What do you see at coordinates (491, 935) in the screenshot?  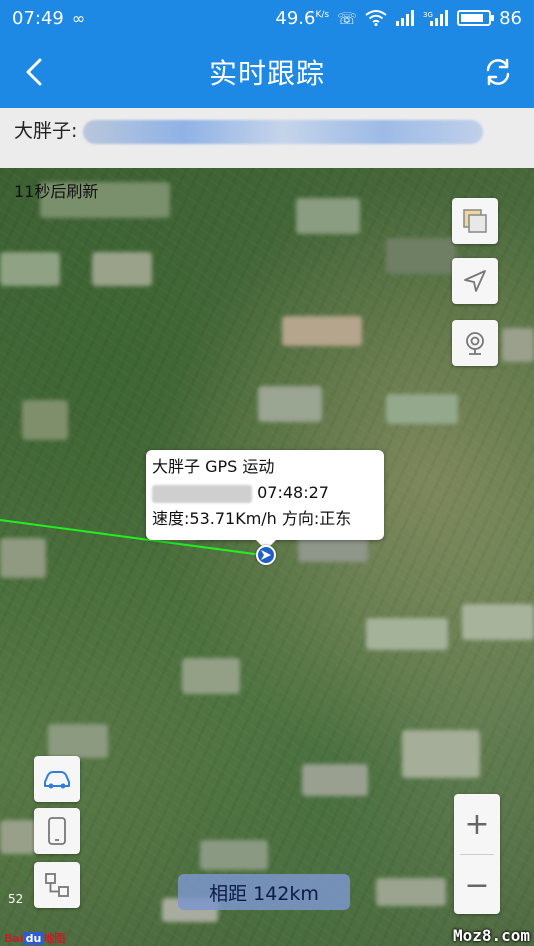 I see `site-watermark: Moz8.com` at bounding box center [491, 935].